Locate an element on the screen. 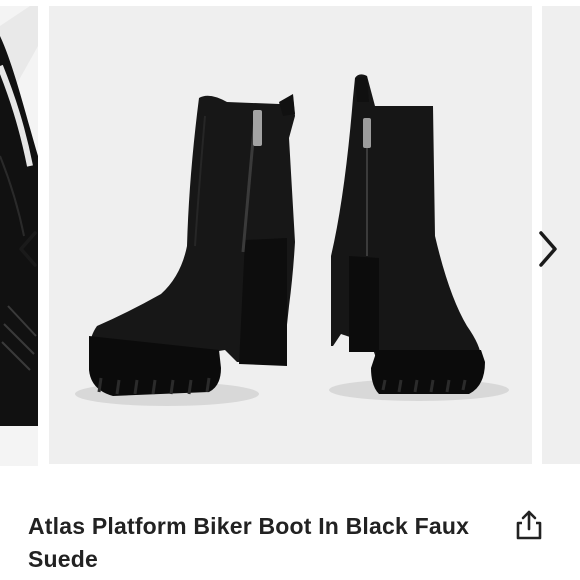 The width and height of the screenshot is (580, 580). share-button is located at coordinates (529, 525).